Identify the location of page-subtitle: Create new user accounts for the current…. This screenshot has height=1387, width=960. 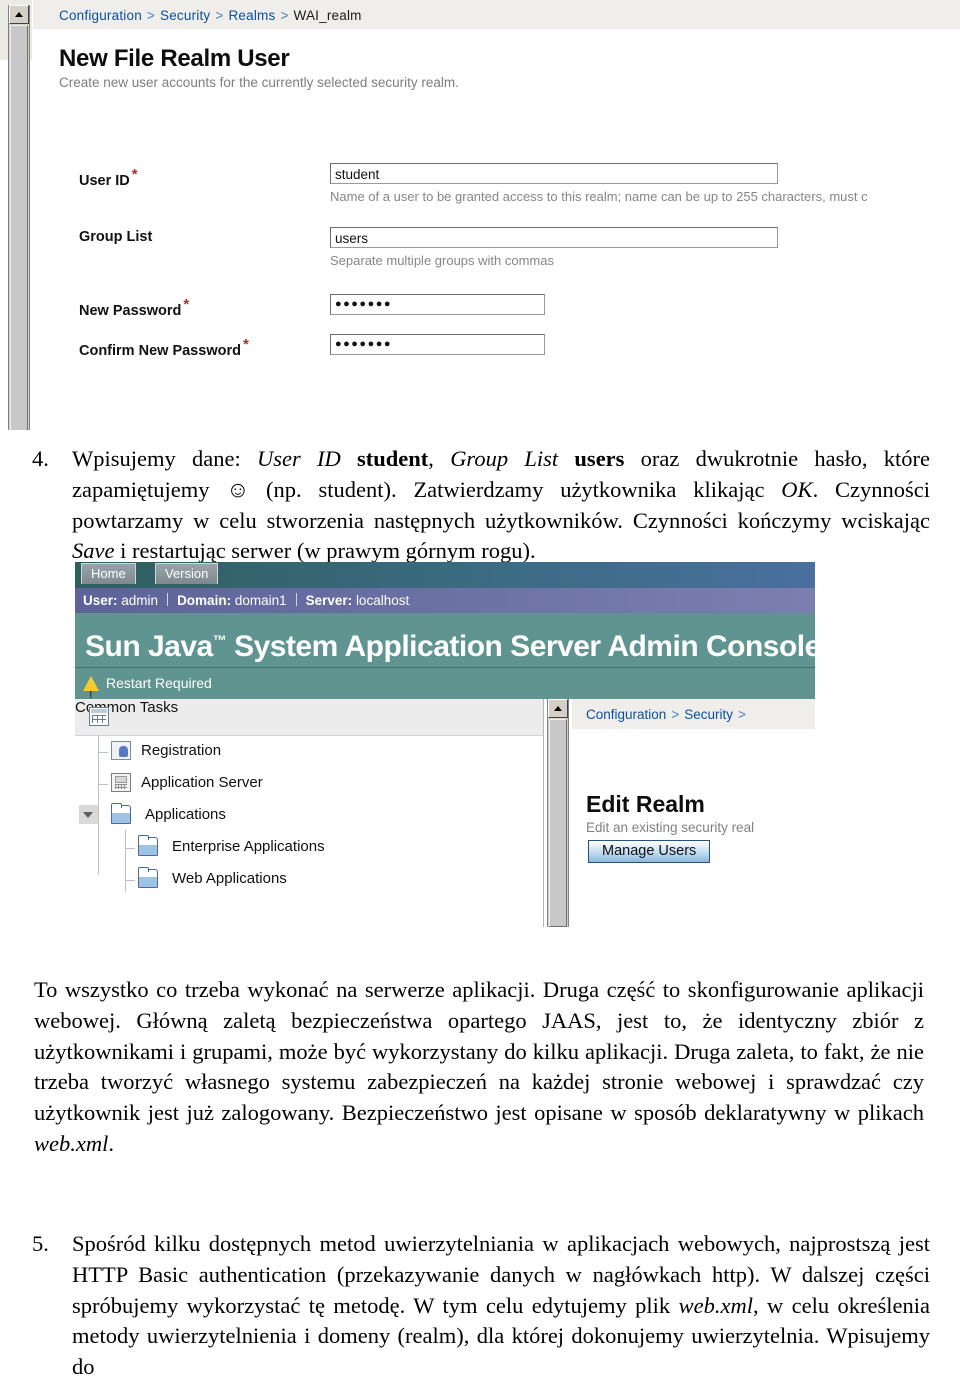
(259, 82).